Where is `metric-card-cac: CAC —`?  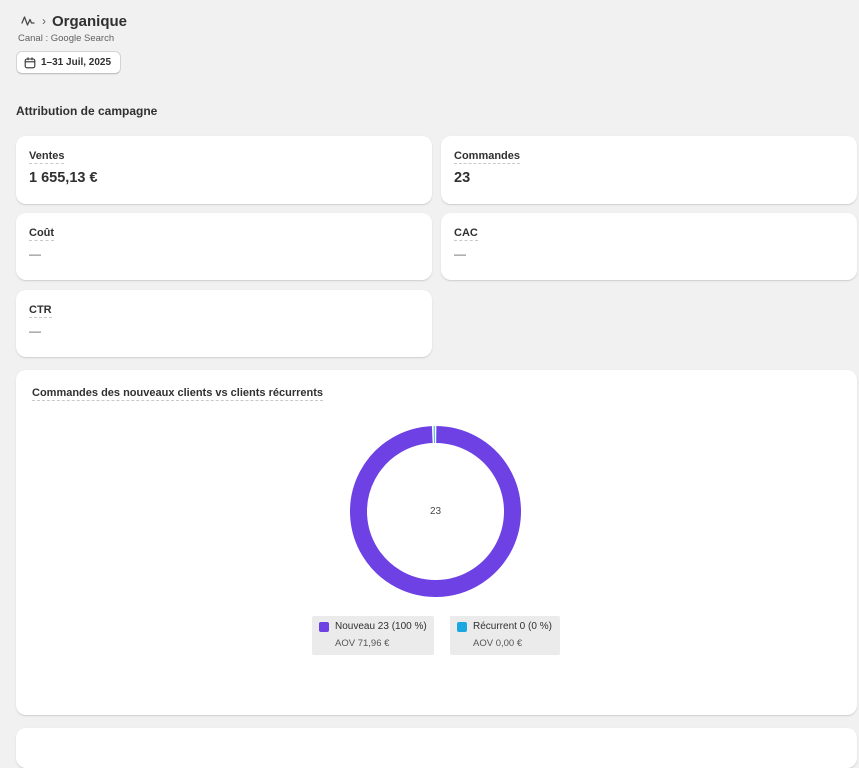
metric-card-cac: CAC — is located at coordinates (649, 246).